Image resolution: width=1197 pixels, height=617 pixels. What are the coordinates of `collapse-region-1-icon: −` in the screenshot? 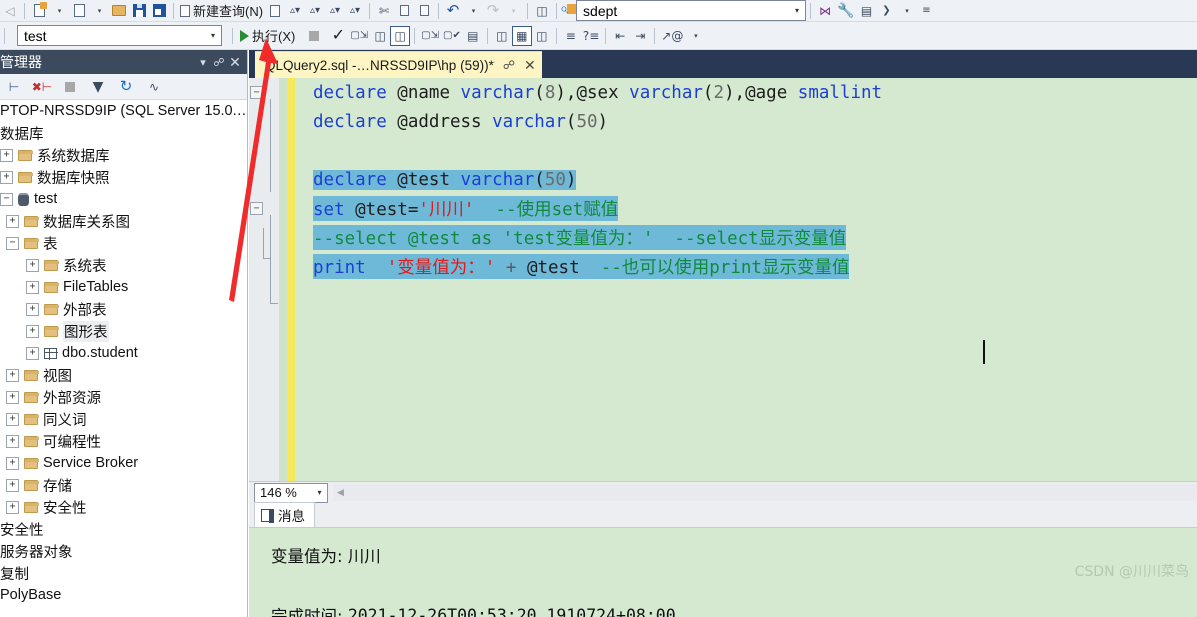 It's located at (256, 92).